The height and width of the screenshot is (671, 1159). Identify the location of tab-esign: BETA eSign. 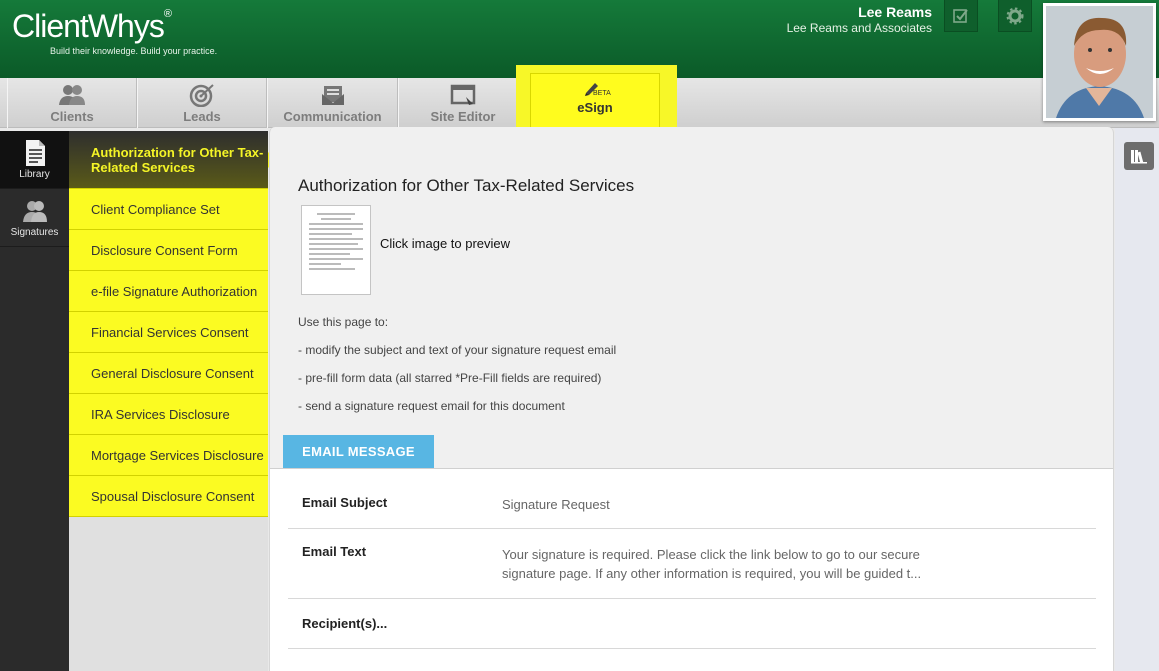
(595, 100).